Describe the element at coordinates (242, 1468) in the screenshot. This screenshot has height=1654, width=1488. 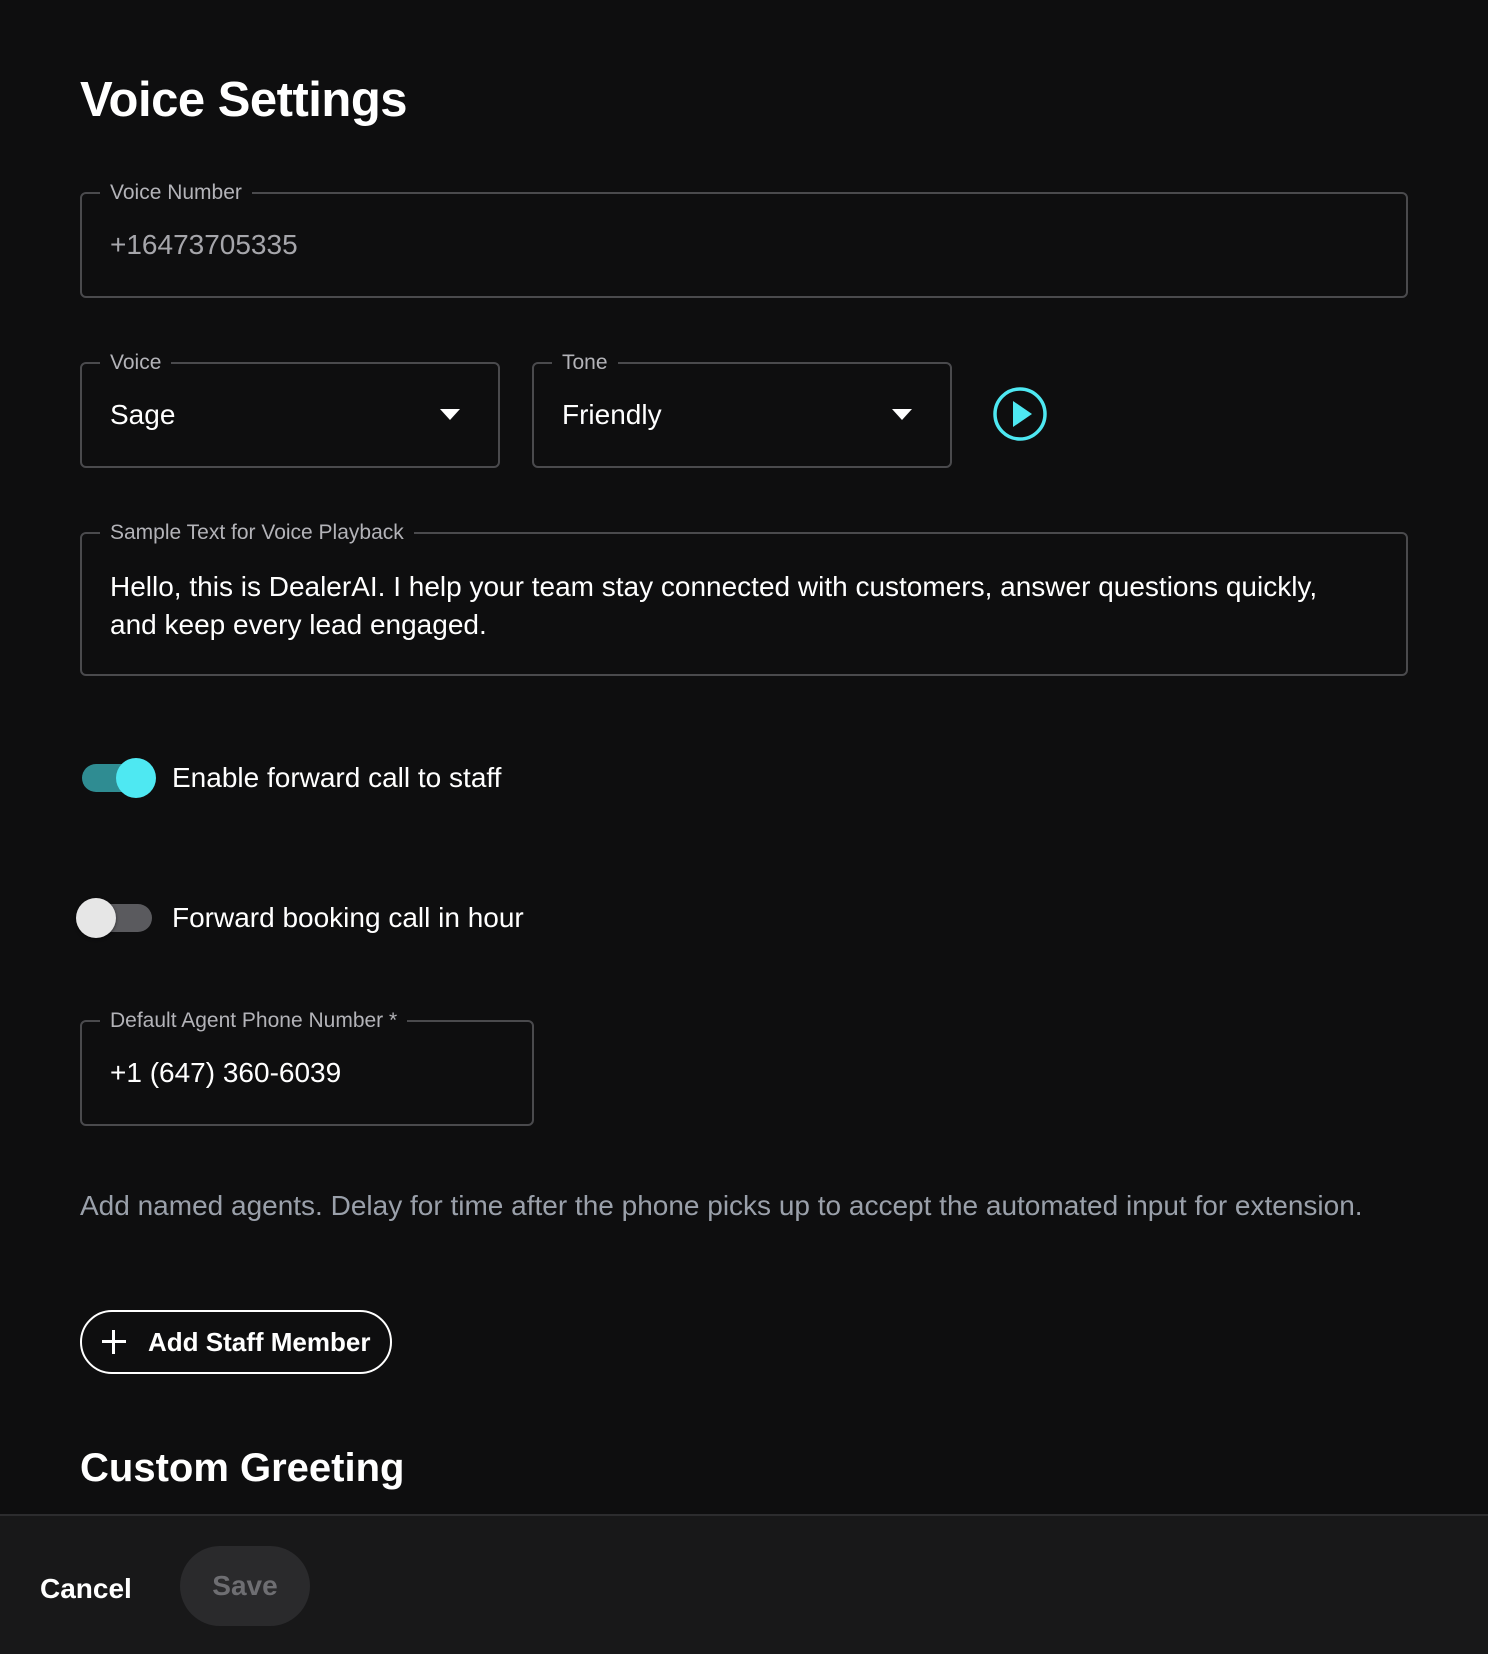
I see `custom-greeting-title: Custom Greeting` at that location.